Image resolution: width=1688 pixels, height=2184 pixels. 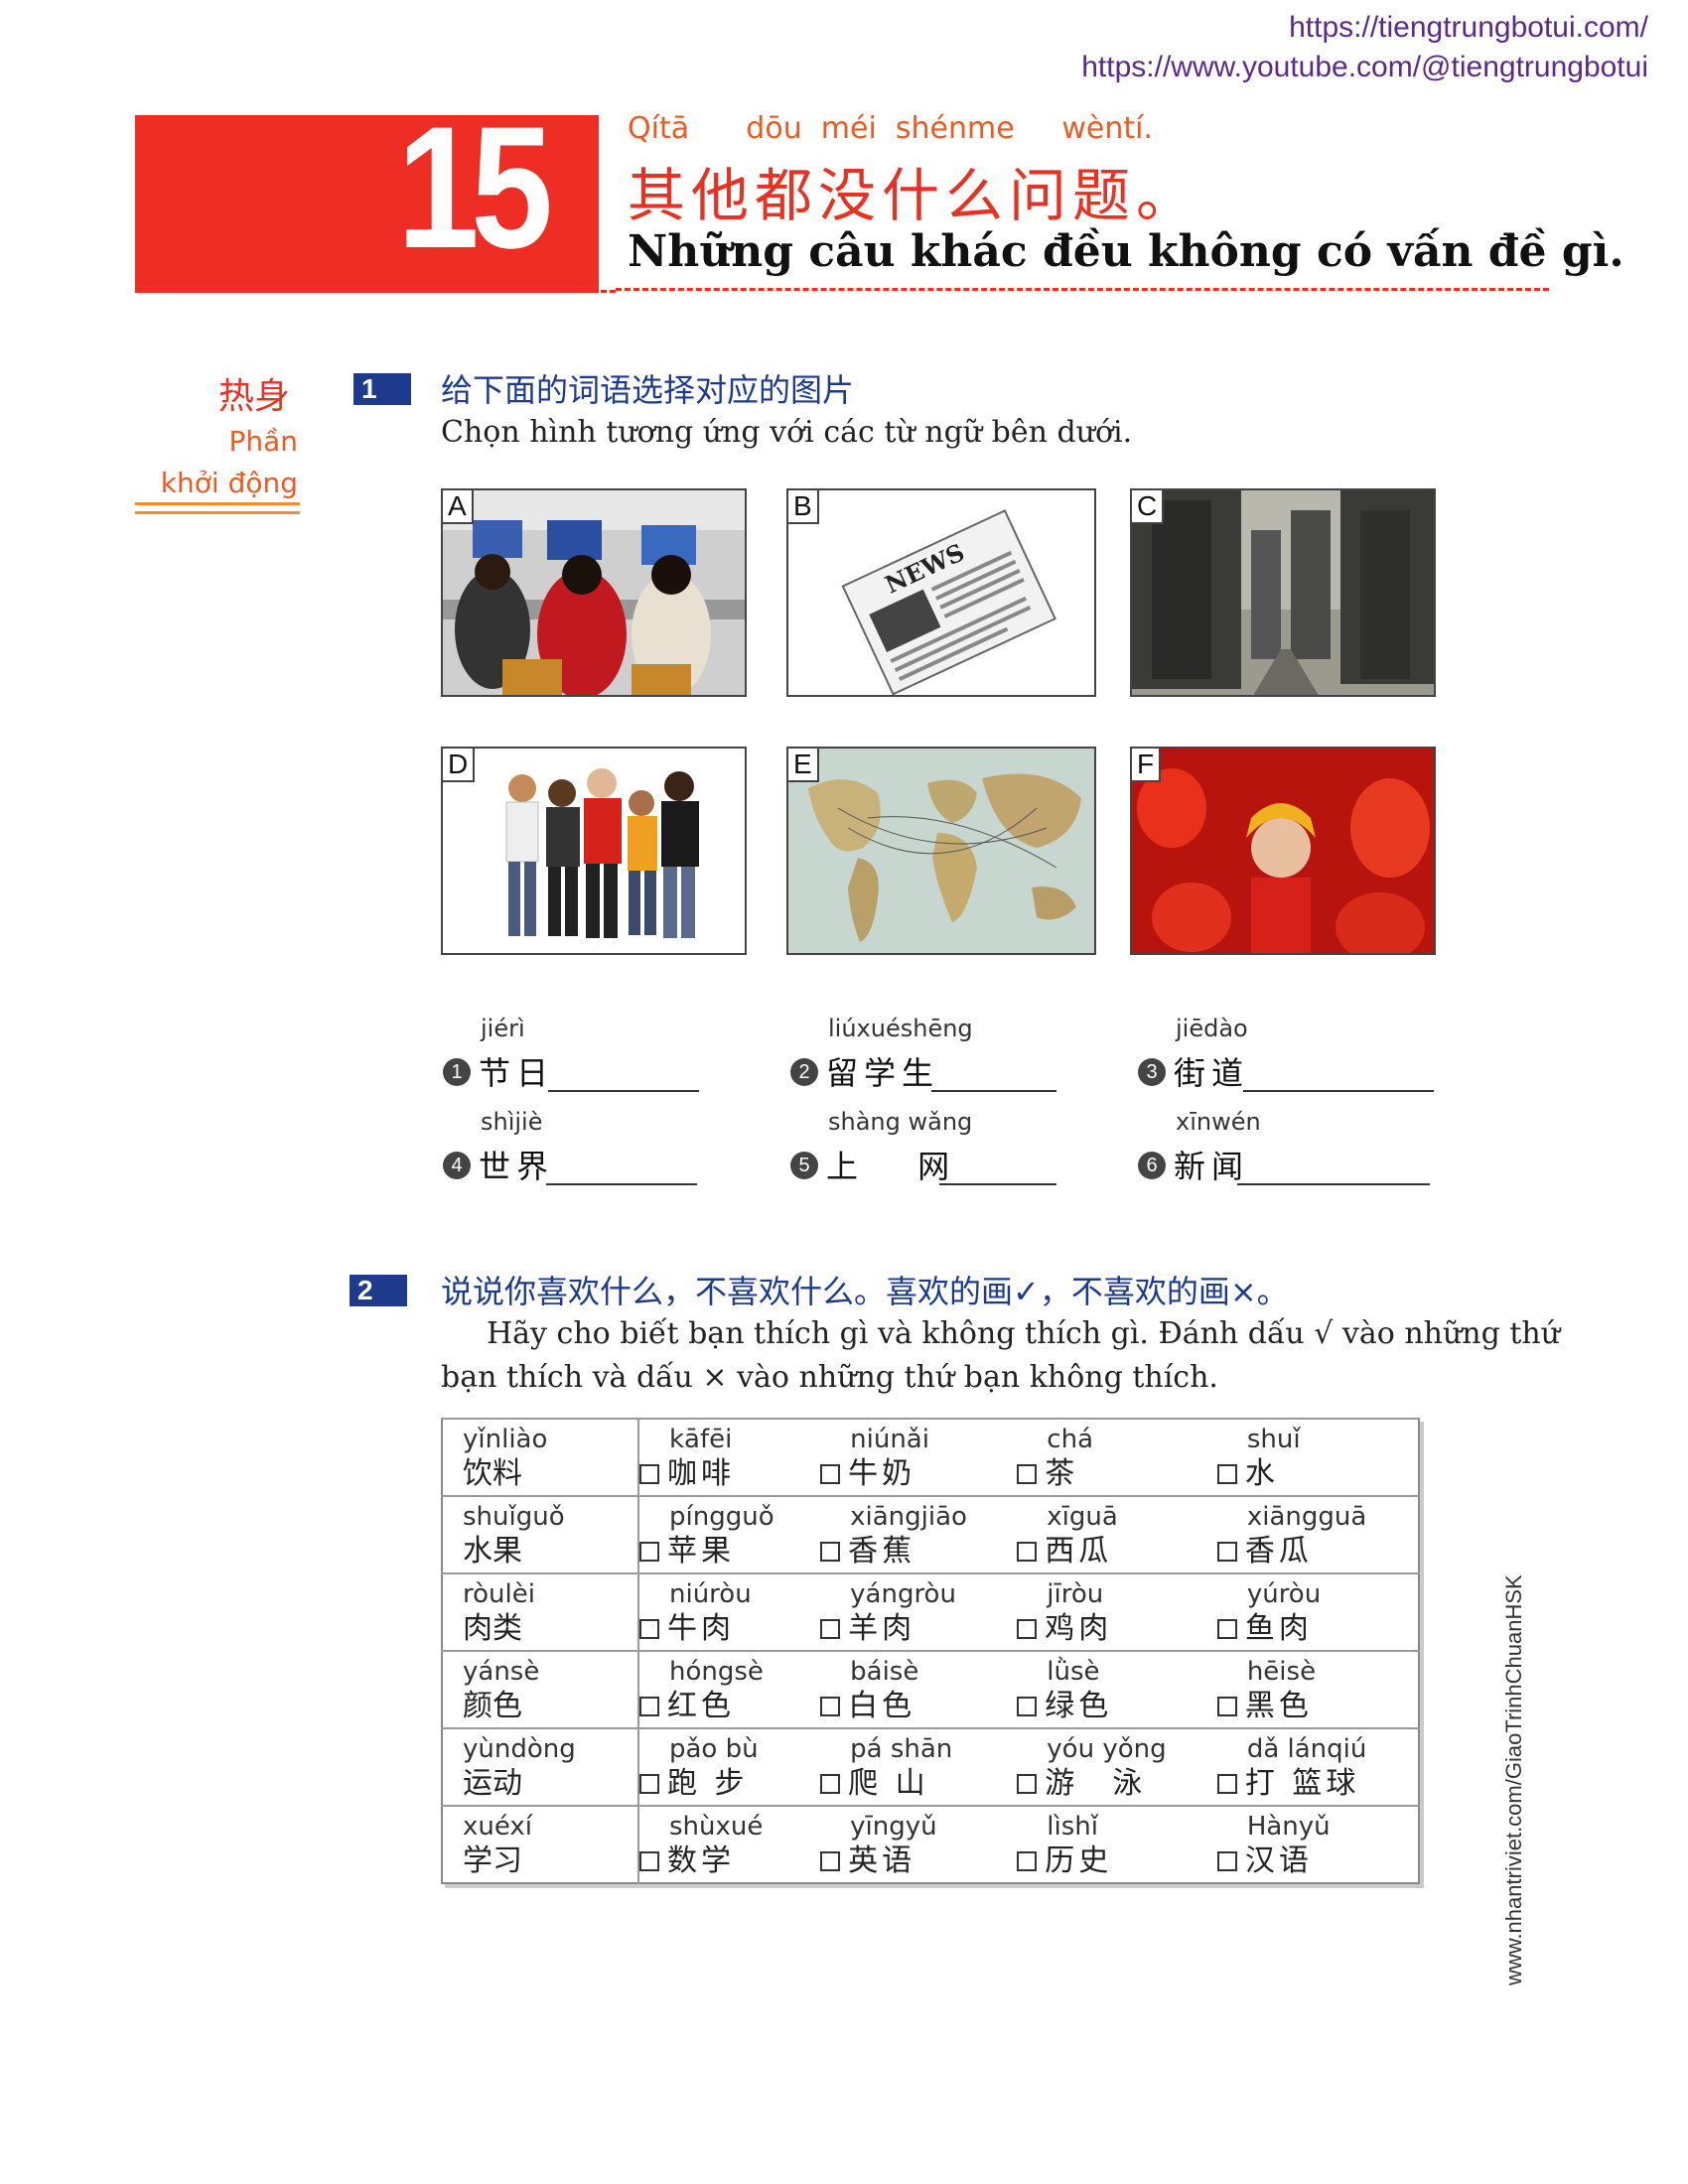 What do you see at coordinates (607, 1147) in the screenshot?
I see `vocab-item-4: shìjiè 4 世界` at bounding box center [607, 1147].